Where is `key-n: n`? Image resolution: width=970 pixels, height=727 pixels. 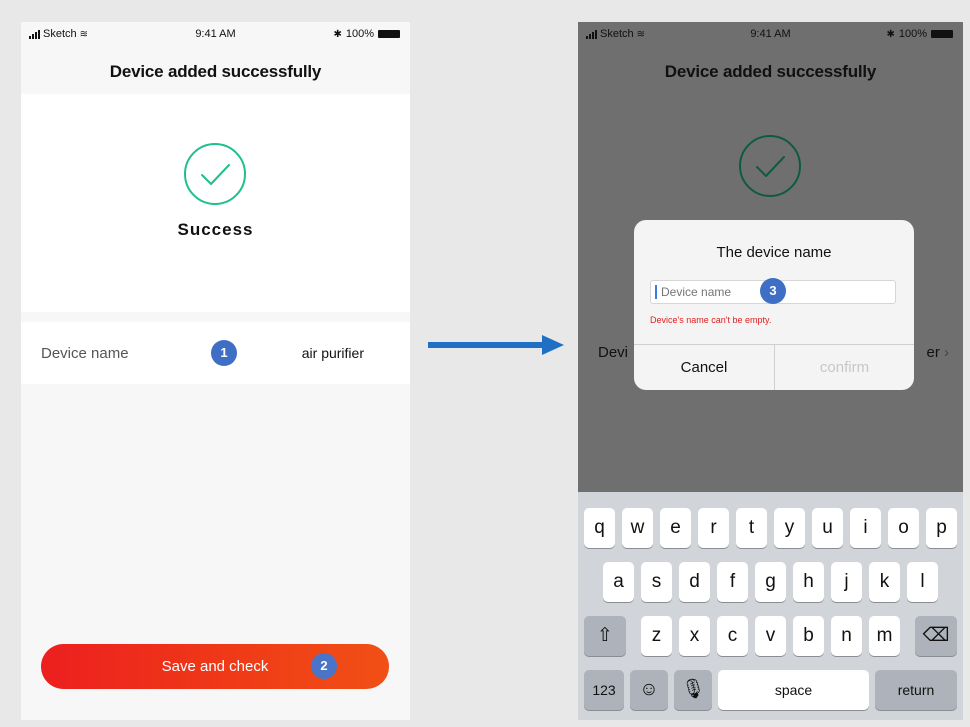
key-n: n is located at coordinates (846, 636).